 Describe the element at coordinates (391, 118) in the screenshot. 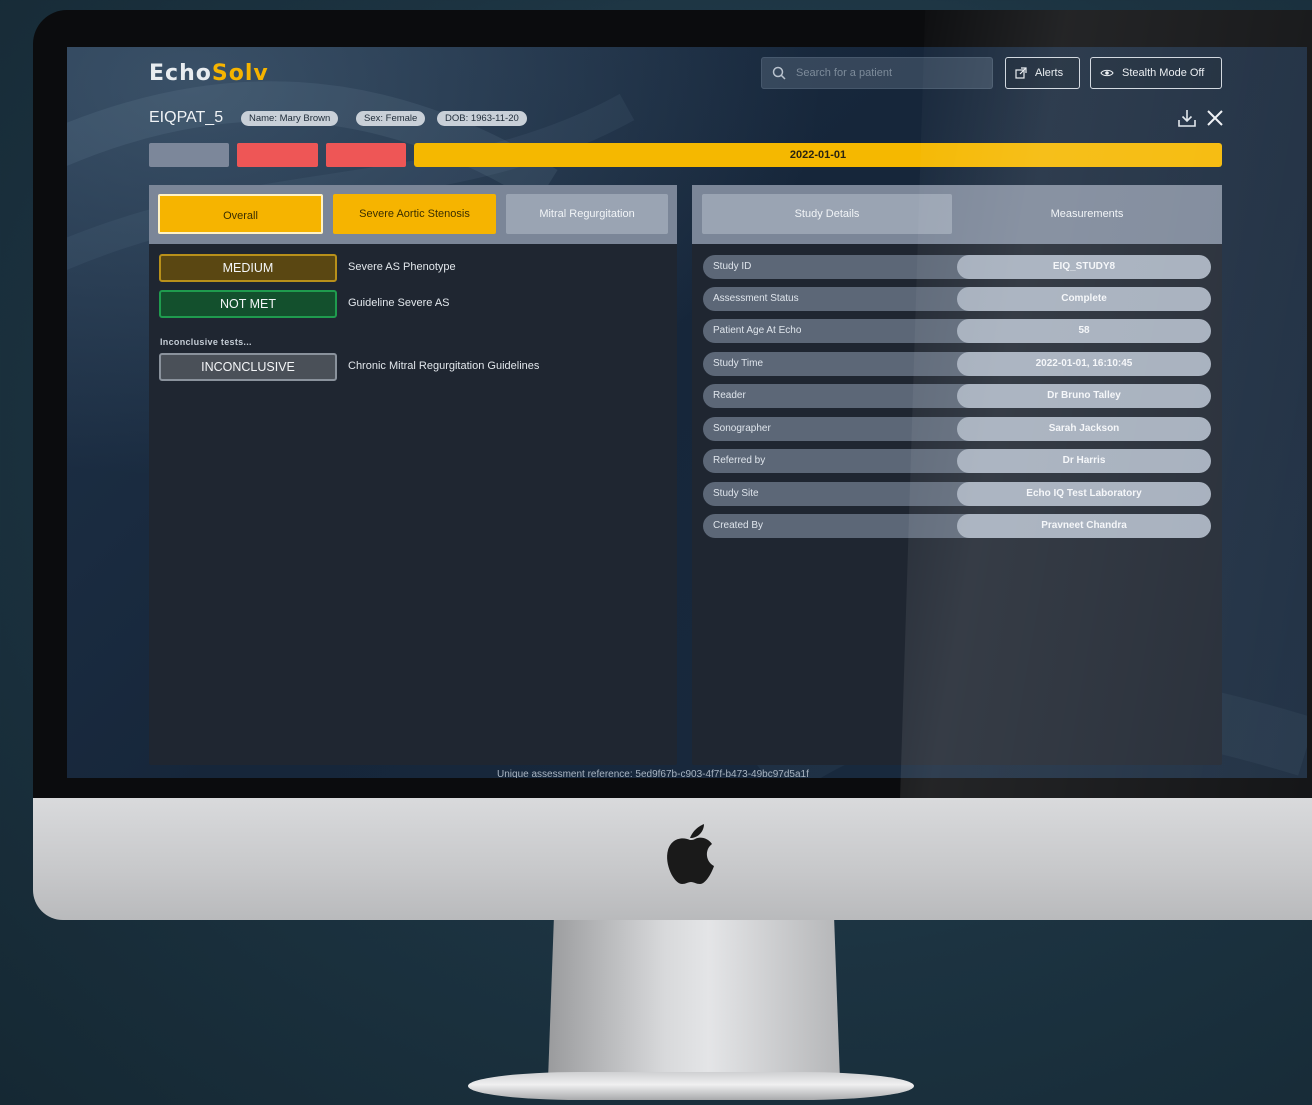

I see `patient-sex-chip: Sex: Female` at that location.